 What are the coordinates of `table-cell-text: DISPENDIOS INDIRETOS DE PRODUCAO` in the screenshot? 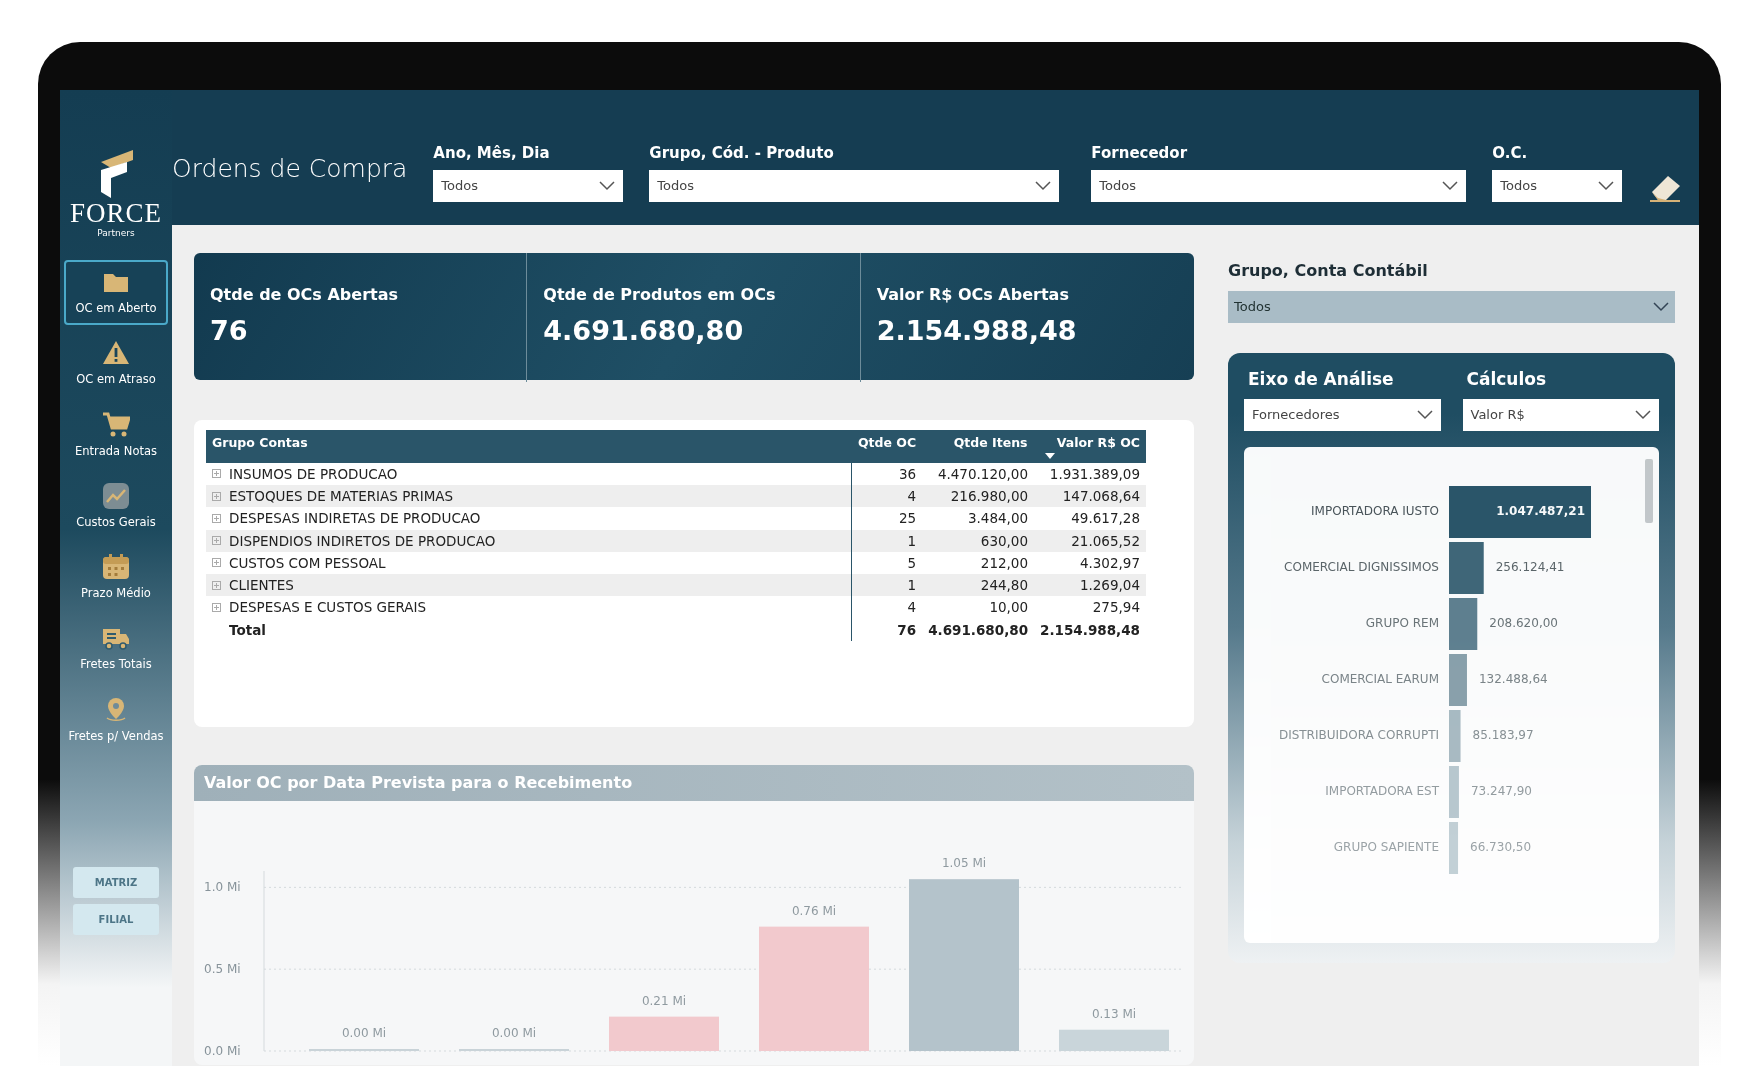 It's located at (362, 541).